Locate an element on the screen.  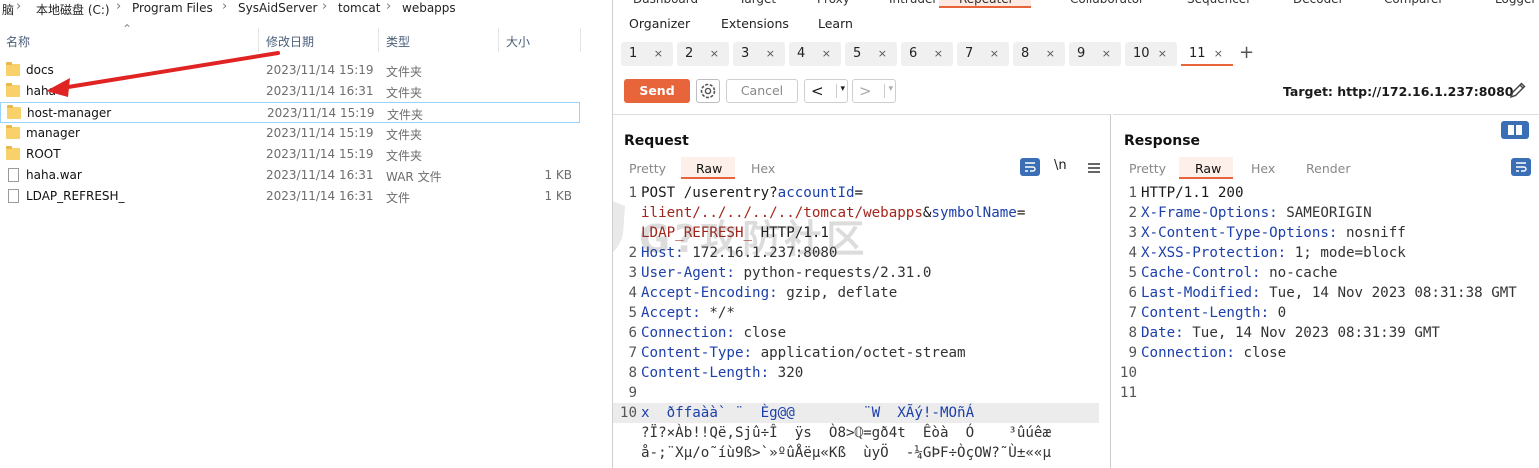
cancel-button: Cancel is located at coordinates (762, 91).